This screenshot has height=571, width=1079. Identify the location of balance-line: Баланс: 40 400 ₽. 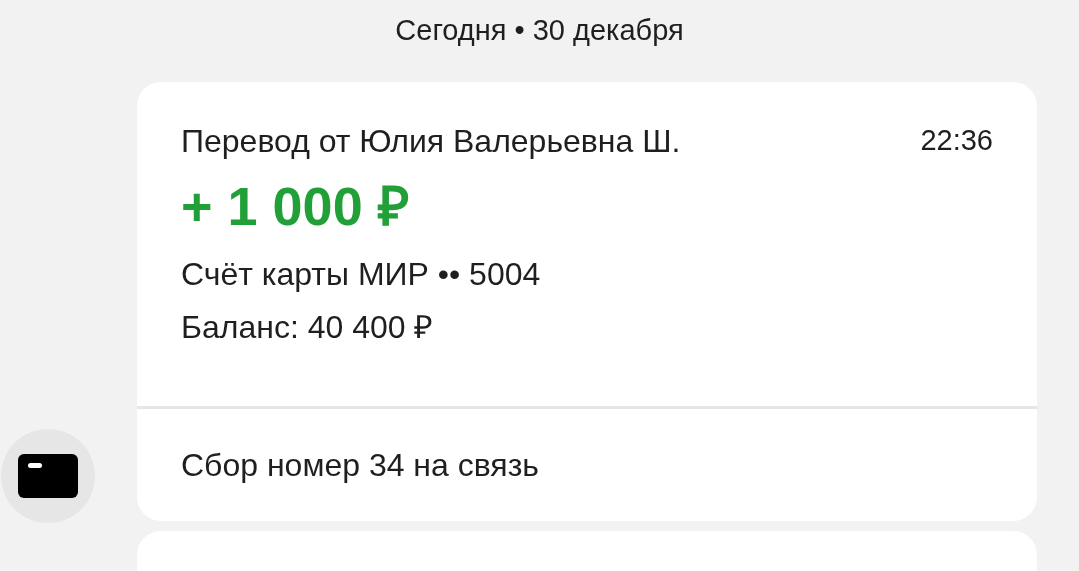
(308, 327).